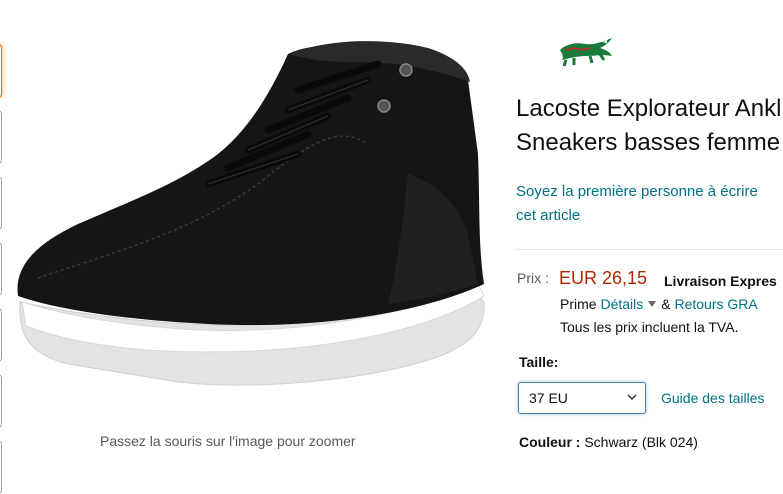 The image size is (783, 494). What do you see at coordinates (603, 278) in the screenshot?
I see `price-value: EUR 26,15` at bounding box center [603, 278].